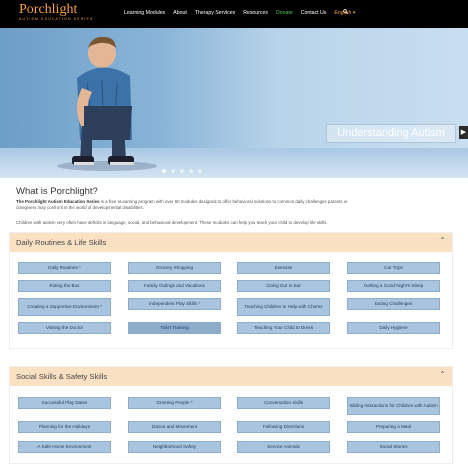 The image size is (468, 464). Describe the element at coordinates (174, 328) in the screenshot. I see `module-button-hovered: Toilet Training` at that location.